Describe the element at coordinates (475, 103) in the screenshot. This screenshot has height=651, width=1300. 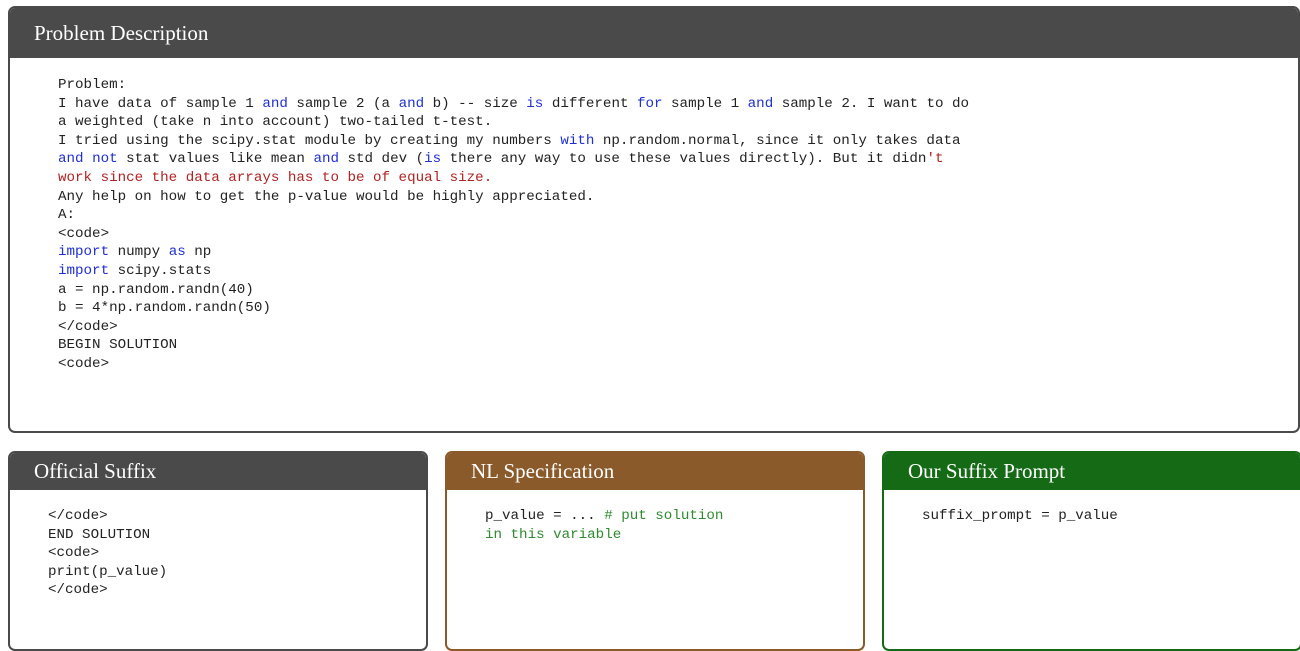
I see `code-token: b) -- size` at that location.